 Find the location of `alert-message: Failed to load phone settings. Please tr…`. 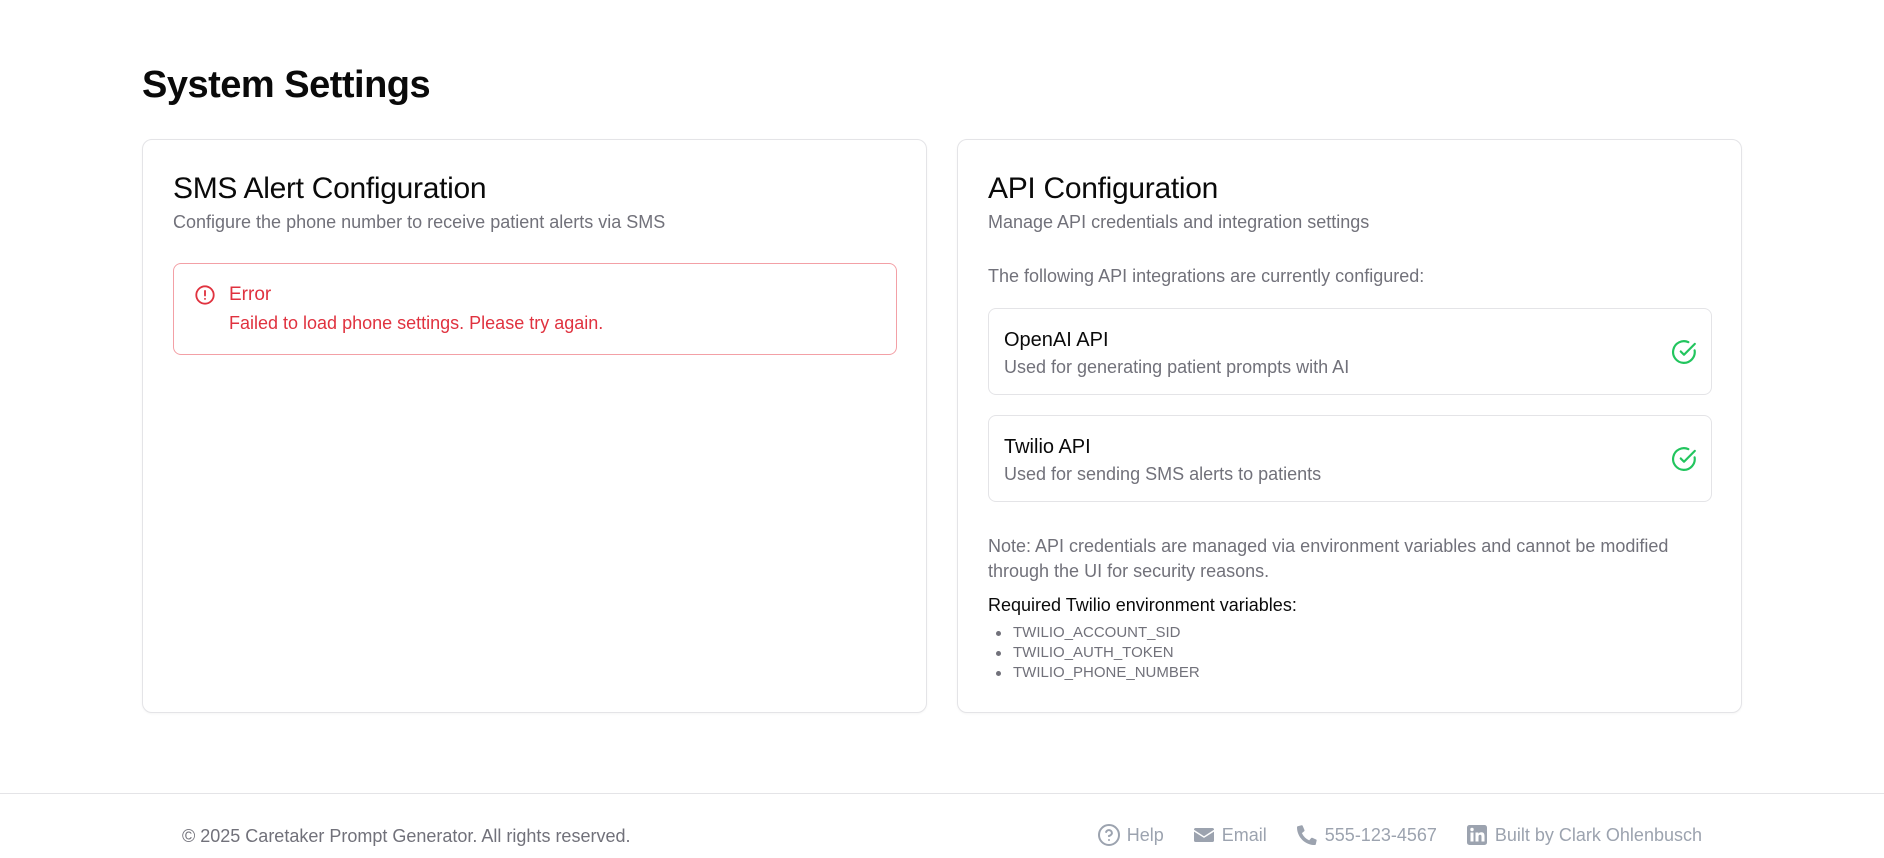

alert-message: Failed to load phone settings. Please tr… is located at coordinates (416, 323).